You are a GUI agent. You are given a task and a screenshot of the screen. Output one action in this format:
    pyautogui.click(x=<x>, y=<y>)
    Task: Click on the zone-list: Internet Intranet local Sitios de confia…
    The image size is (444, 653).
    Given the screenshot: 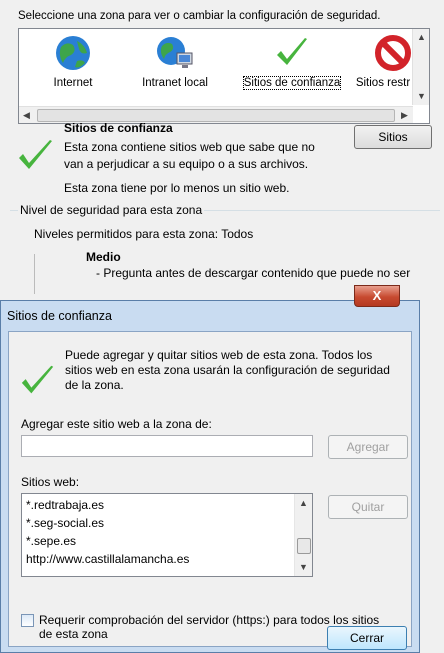 What is the action you would take?
    pyautogui.click(x=224, y=76)
    